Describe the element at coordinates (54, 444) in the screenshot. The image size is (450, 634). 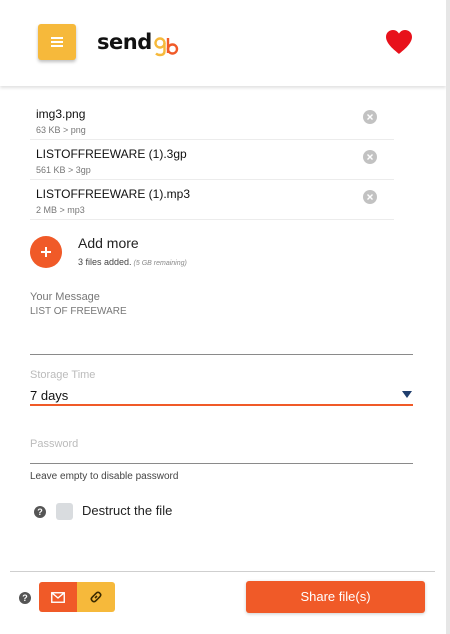
I see `password-input: Password` at that location.